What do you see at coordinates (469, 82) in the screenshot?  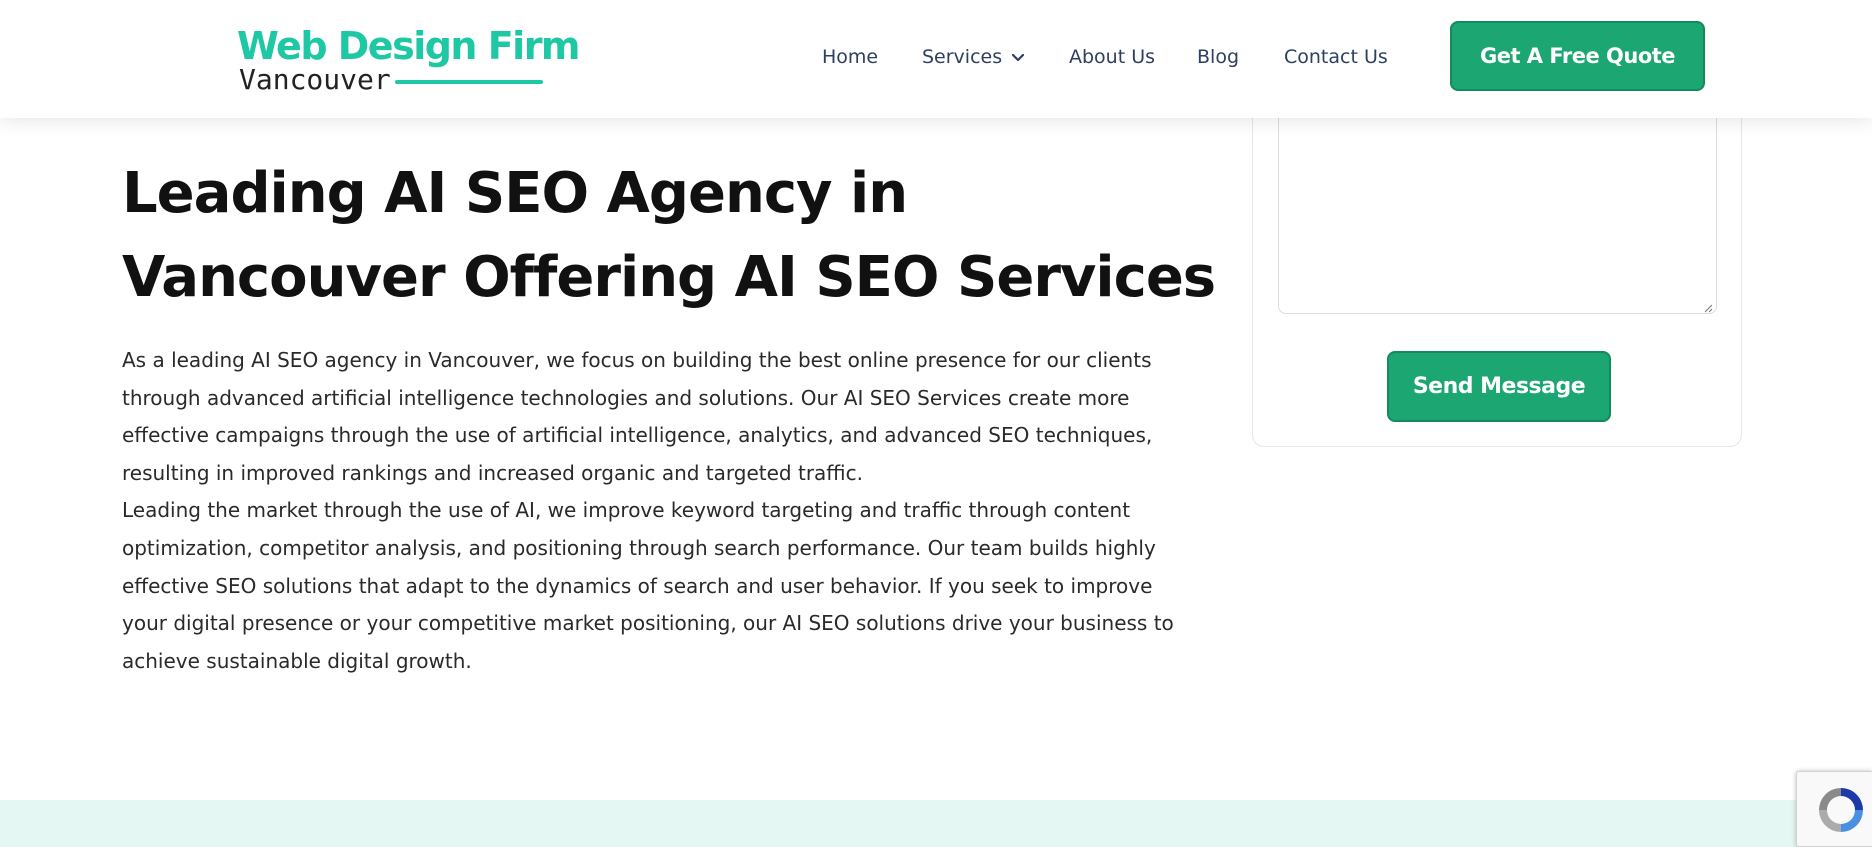 I see `logo-underline` at bounding box center [469, 82].